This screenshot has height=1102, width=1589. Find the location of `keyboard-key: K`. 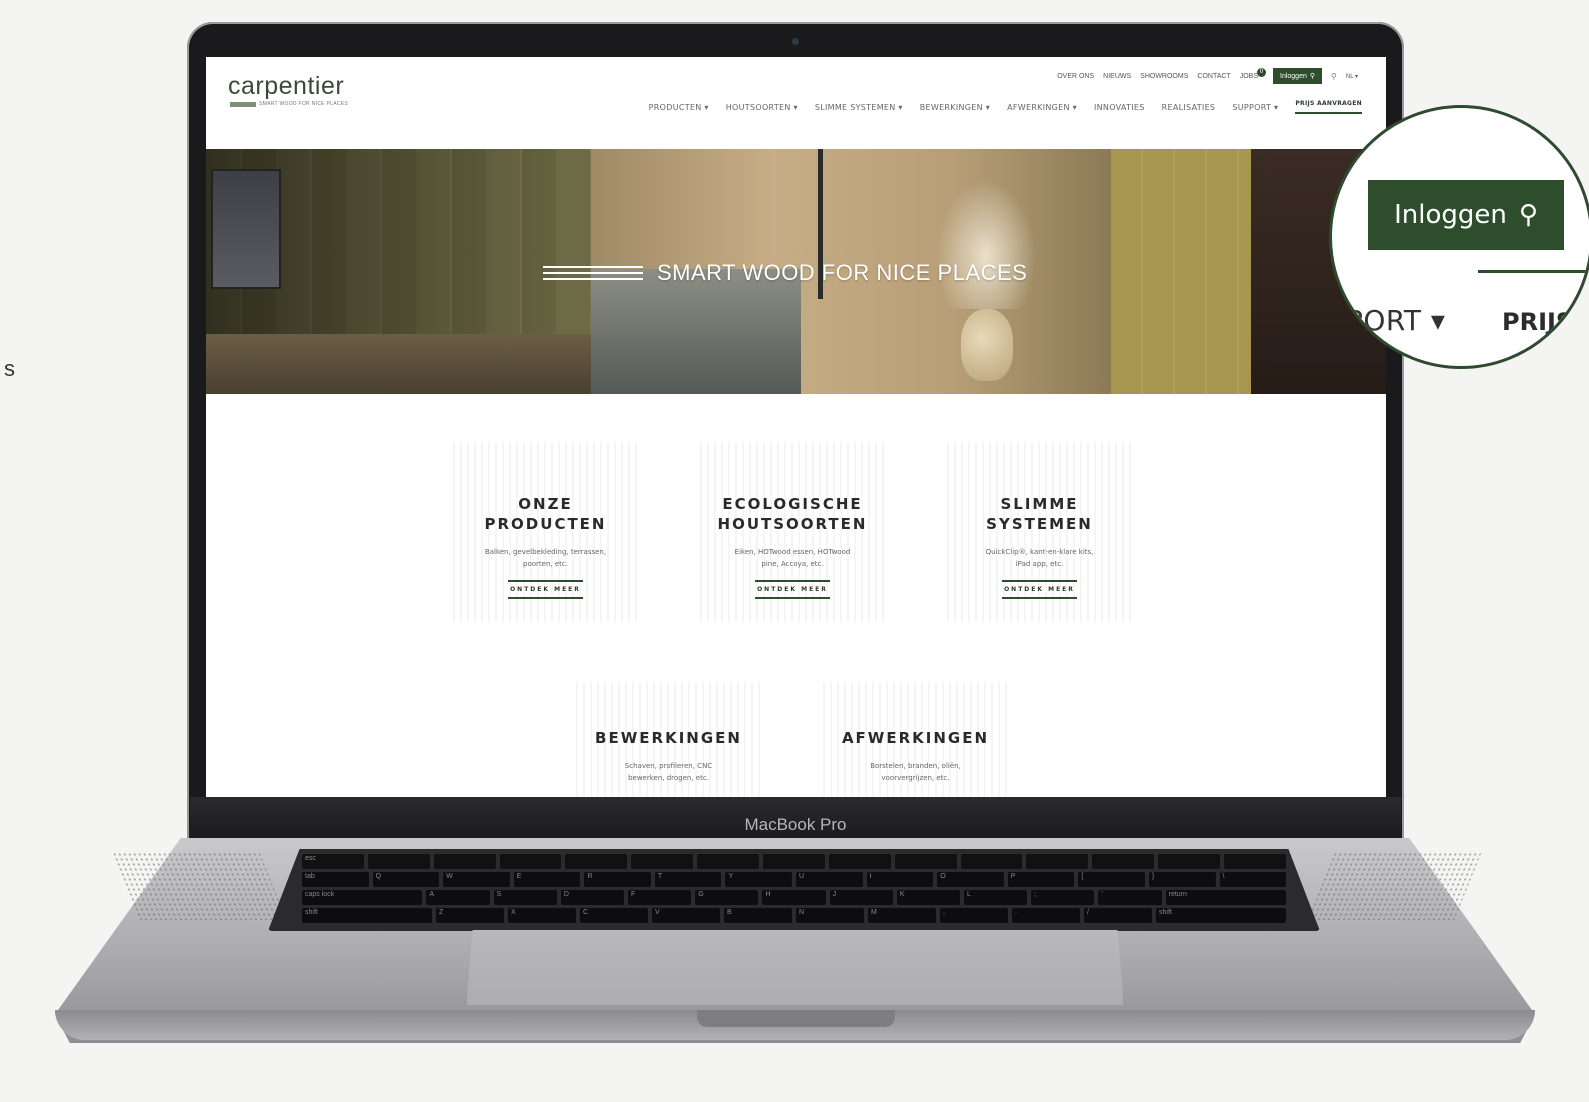

keyboard-key: K is located at coordinates (928, 897).